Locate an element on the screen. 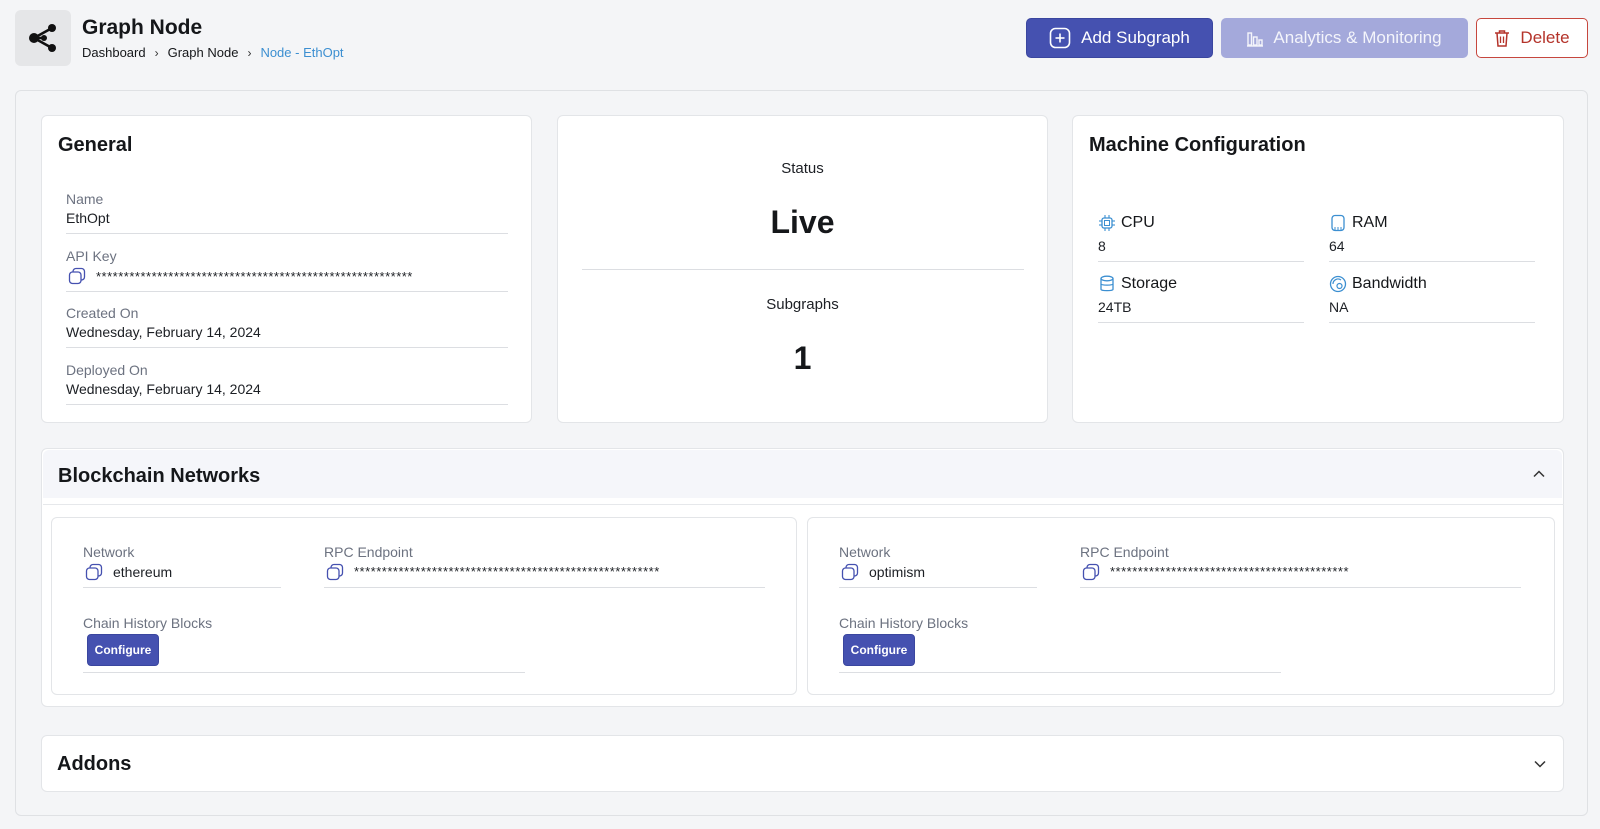 This screenshot has height=829, width=1600. network-value: optimism is located at coordinates (897, 572).